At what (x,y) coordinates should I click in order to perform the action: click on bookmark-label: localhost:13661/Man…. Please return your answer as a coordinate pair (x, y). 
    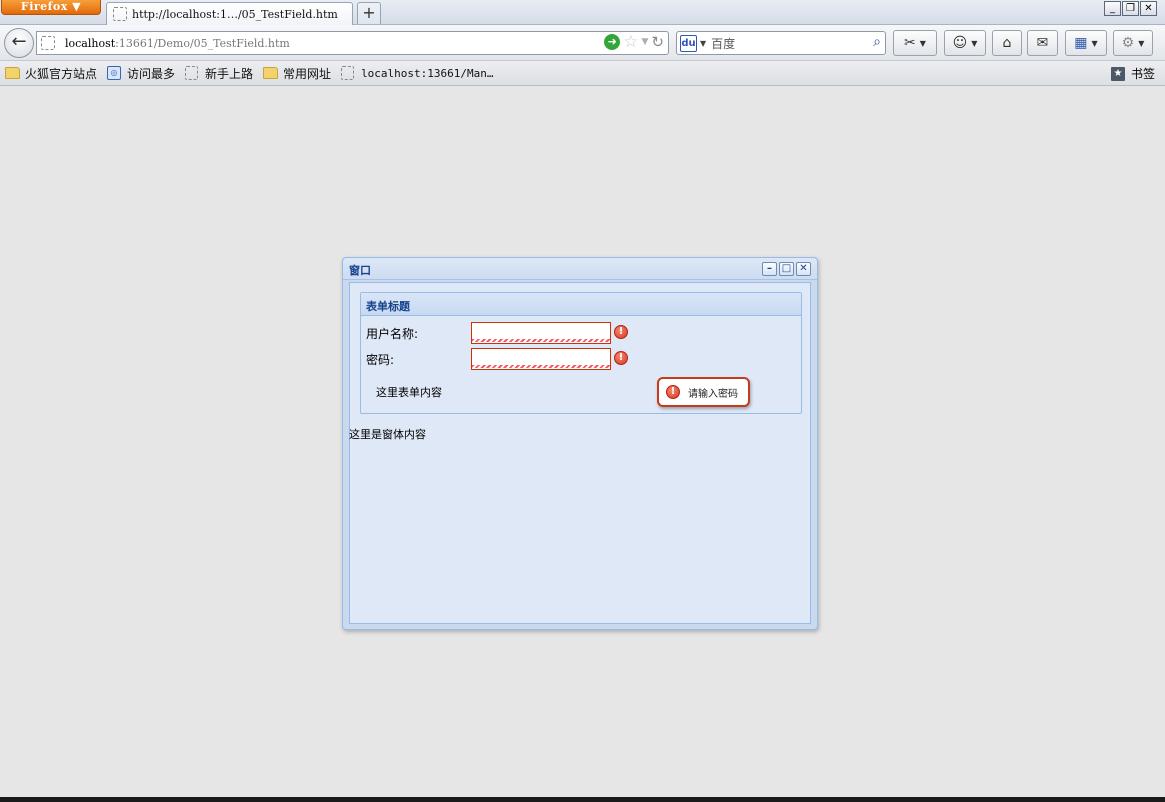
    Looking at the image, I should click on (427, 73).